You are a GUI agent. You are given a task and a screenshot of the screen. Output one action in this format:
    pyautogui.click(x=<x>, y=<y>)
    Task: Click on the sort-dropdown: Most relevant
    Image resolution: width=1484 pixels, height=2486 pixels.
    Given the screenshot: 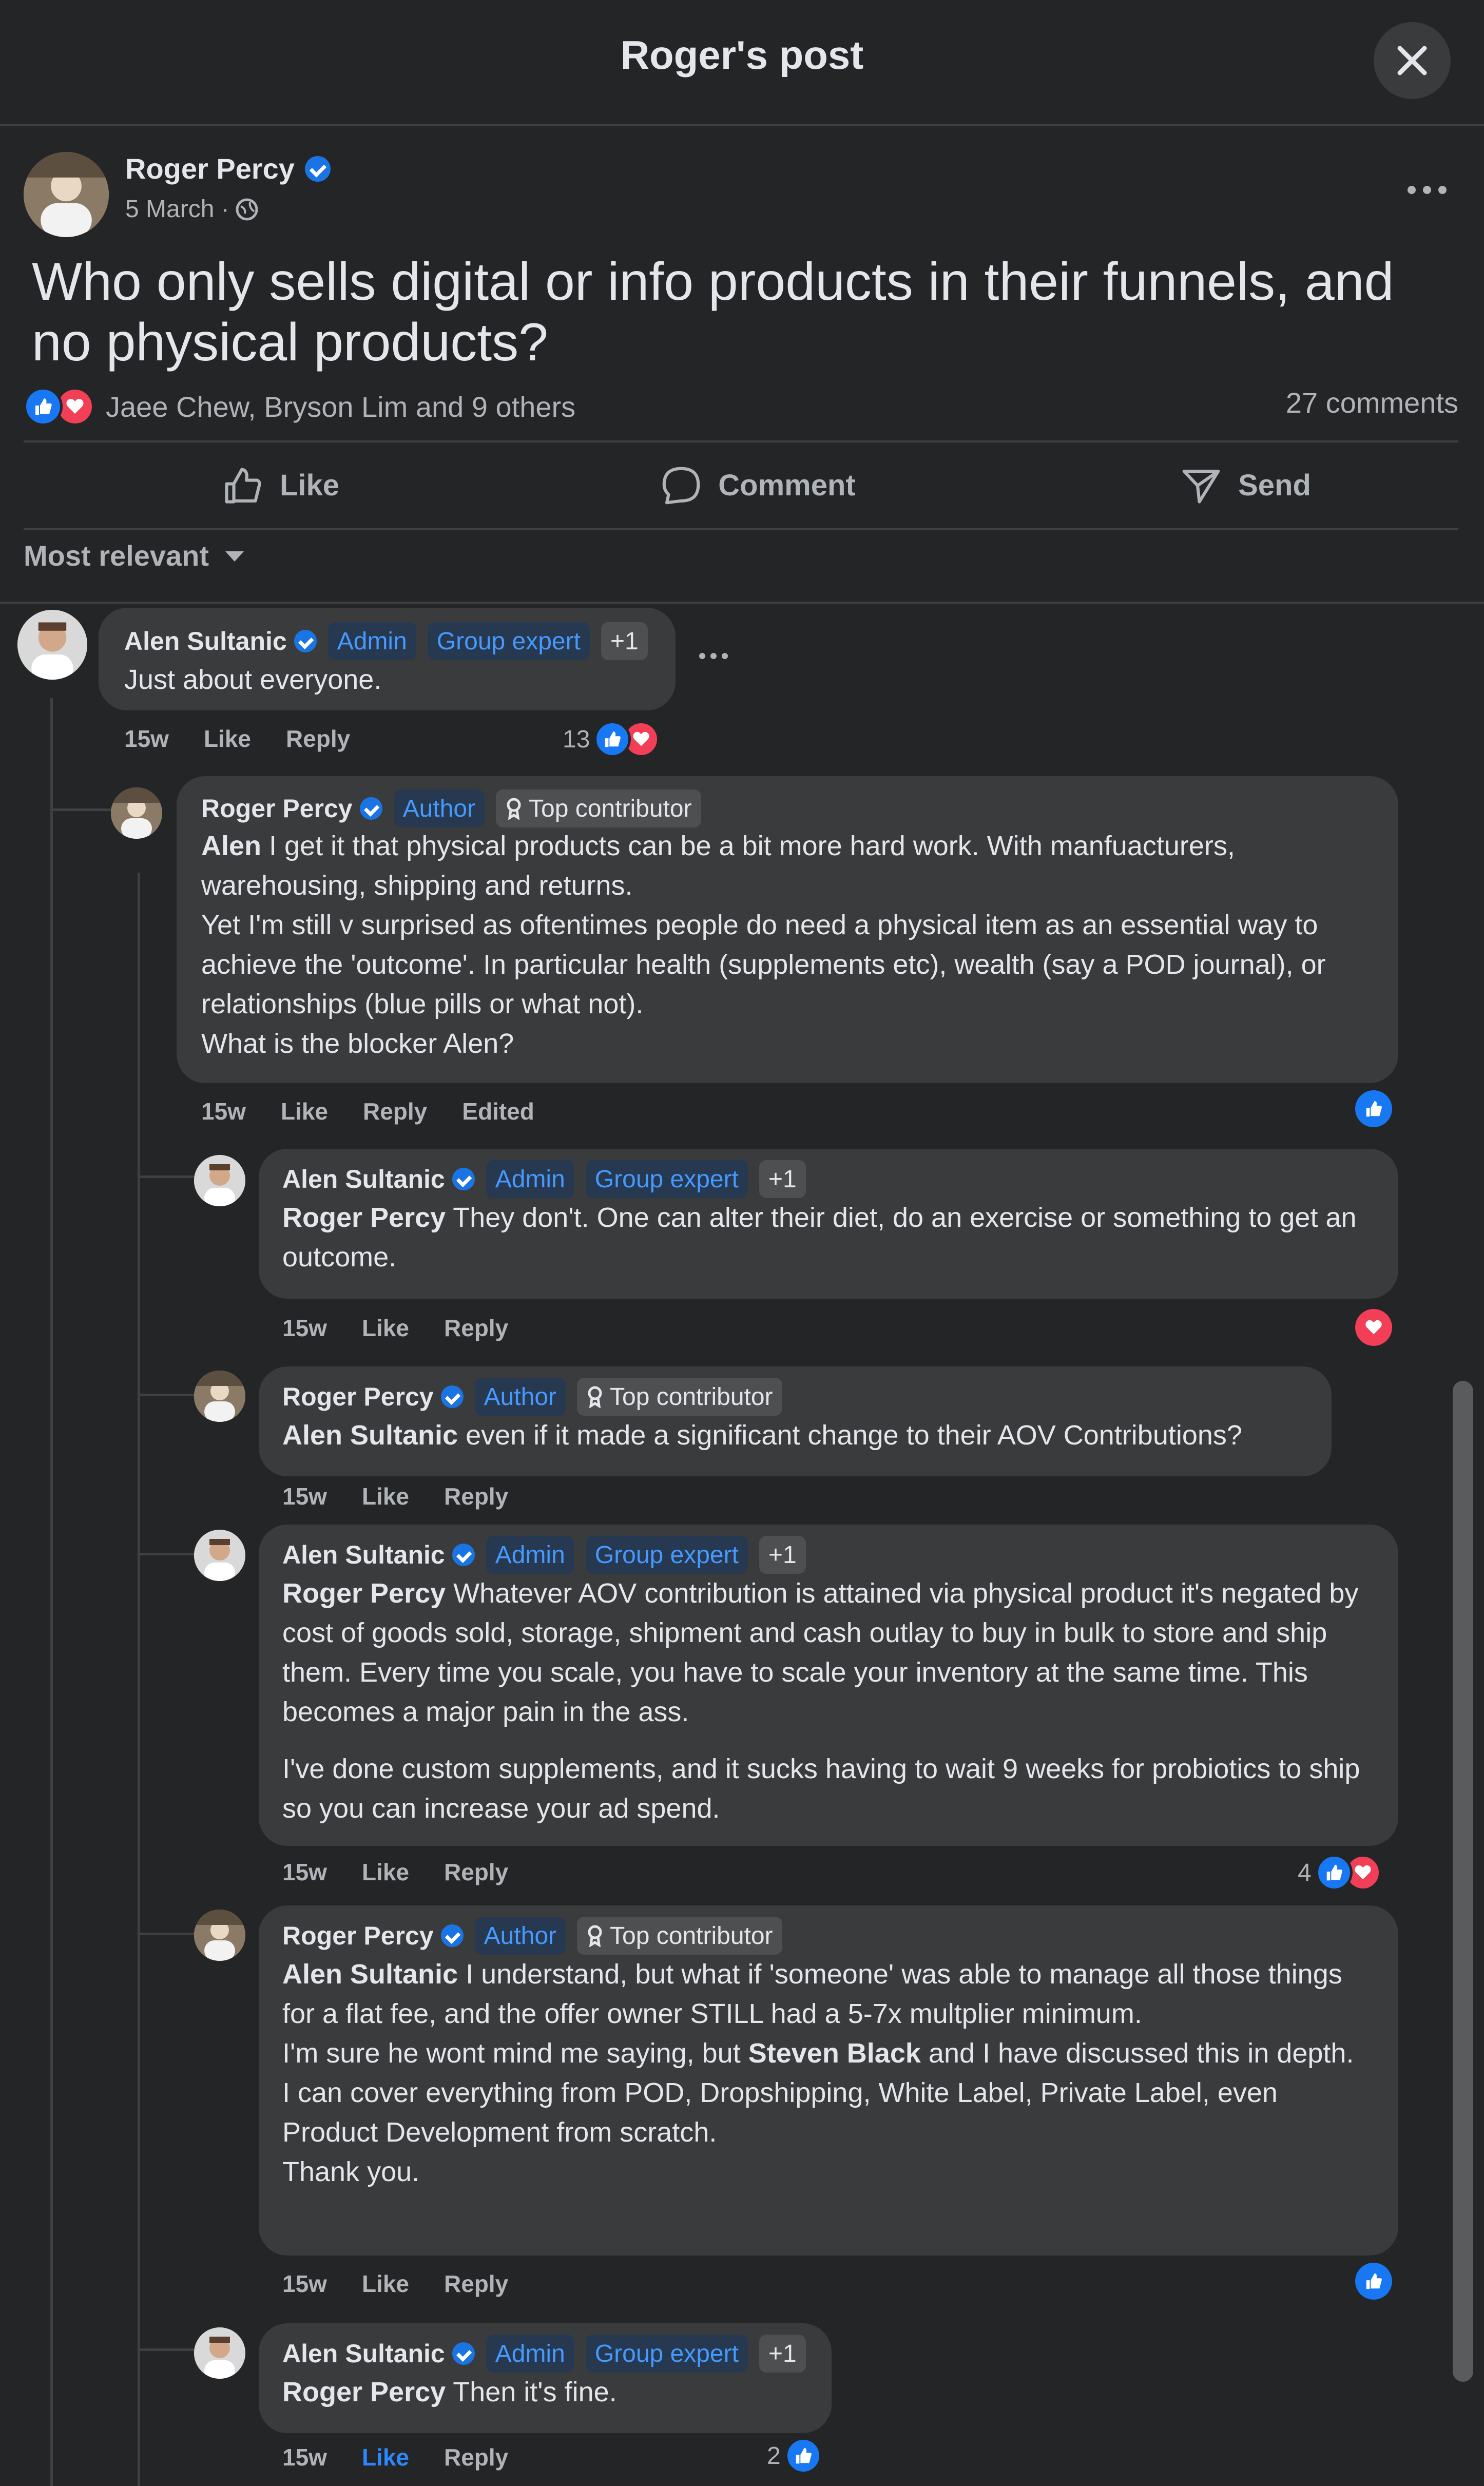 What is the action you would take?
    pyautogui.click(x=135, y=555)
    